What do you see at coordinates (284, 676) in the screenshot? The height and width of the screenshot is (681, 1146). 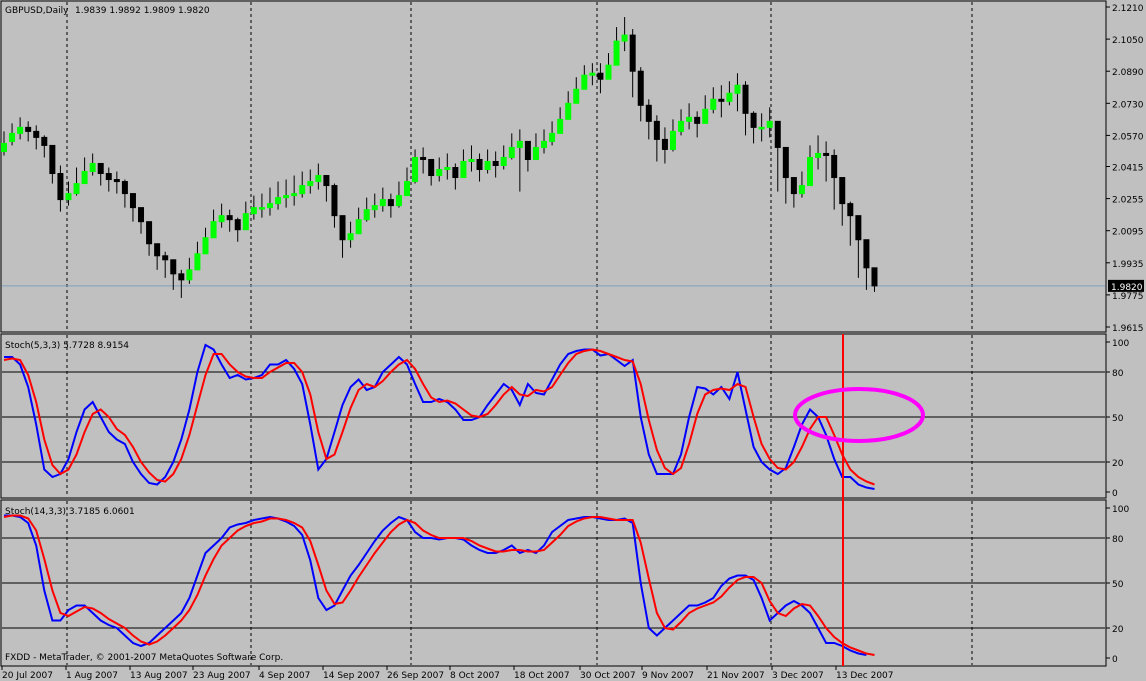 I see `x-tick-label: 4 Sep 2007` at bounding box center [284, 676].